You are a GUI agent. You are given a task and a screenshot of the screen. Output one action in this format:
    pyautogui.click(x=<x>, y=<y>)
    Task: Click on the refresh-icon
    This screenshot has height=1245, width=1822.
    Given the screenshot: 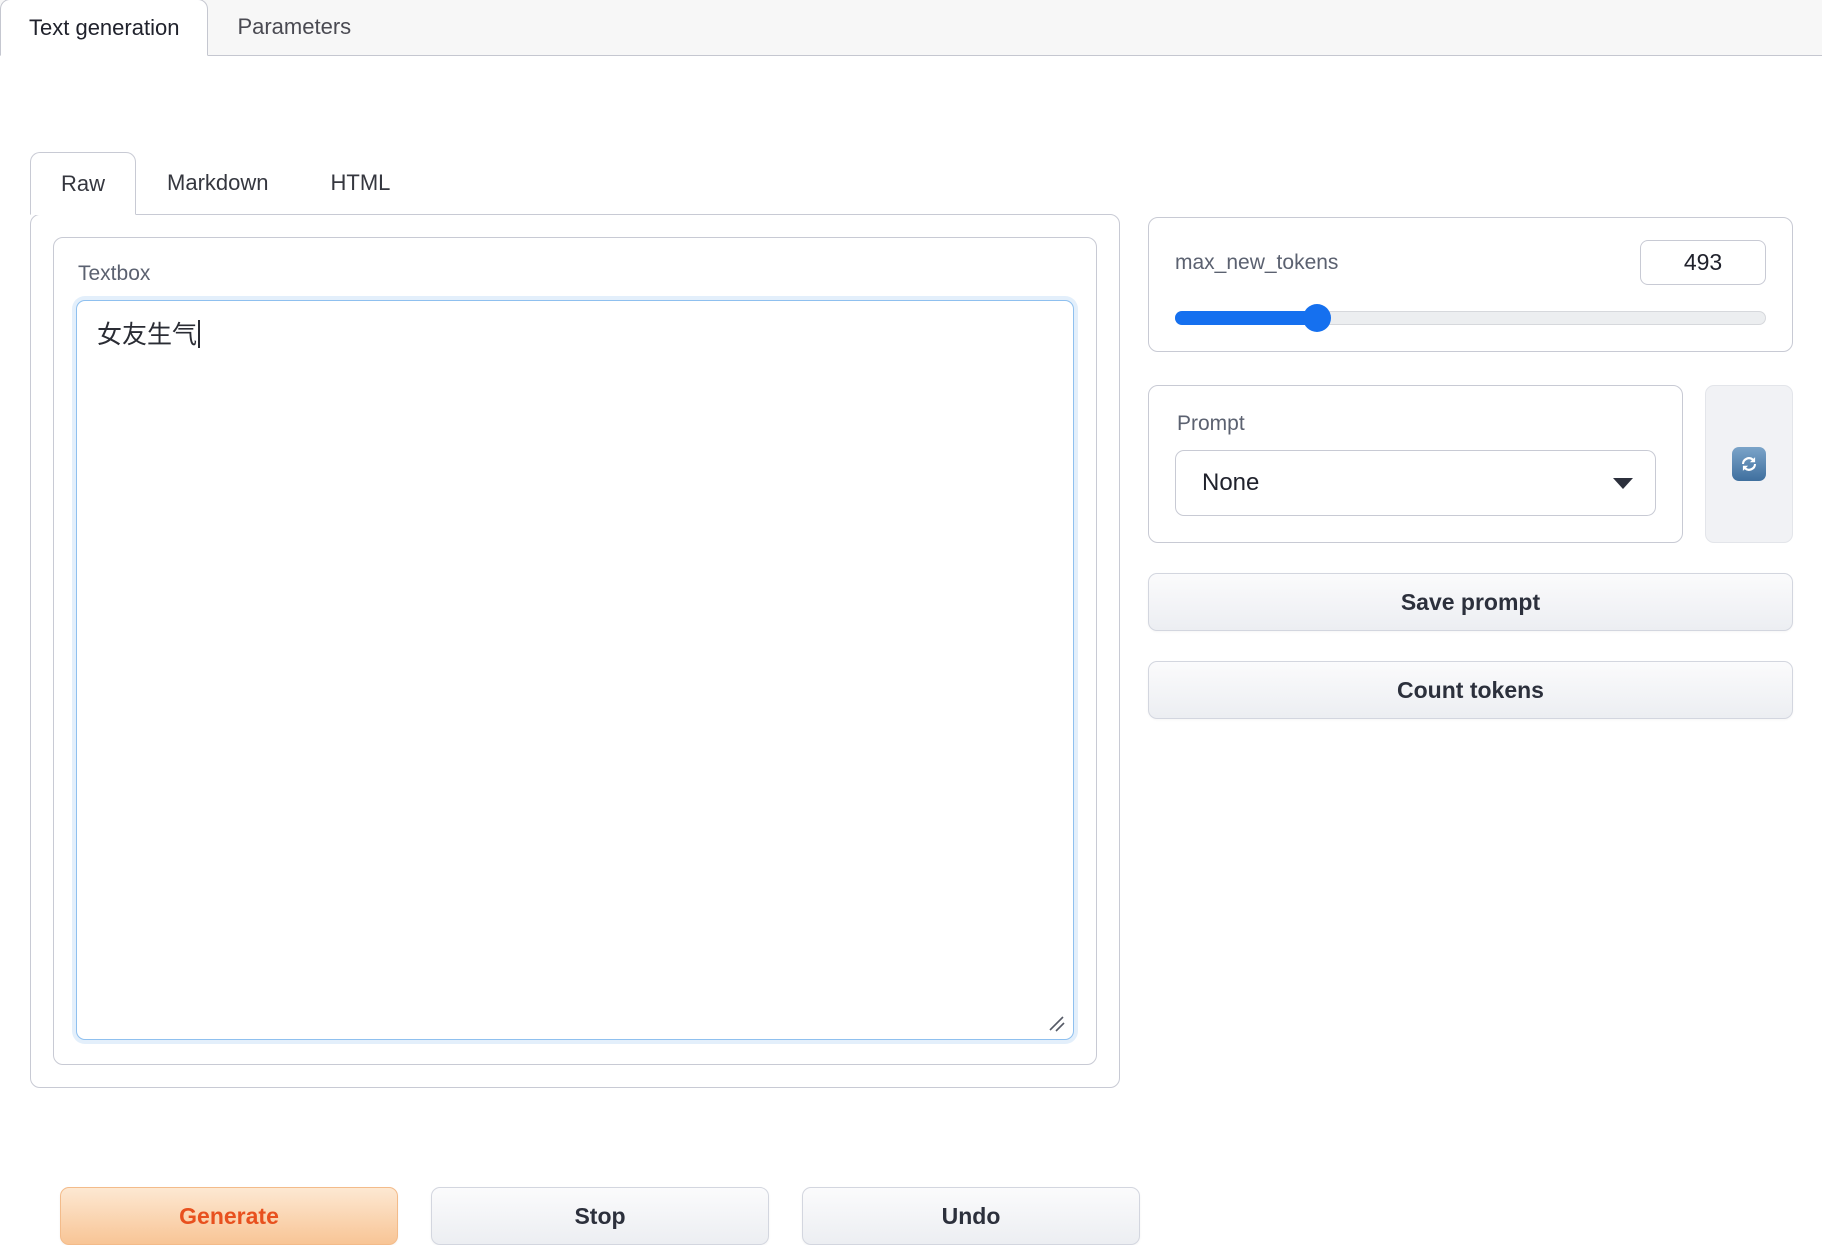 What is the action you would take?
    pyautogui.click(x=1749, y=464)
    